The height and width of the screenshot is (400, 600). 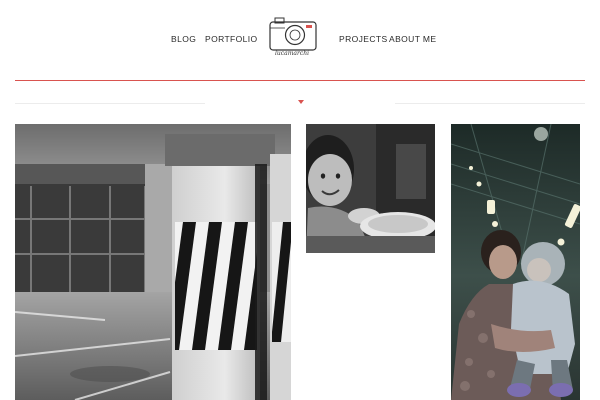 I want to click on gallery-photo-smiling-child, so click(x=370, y=188).